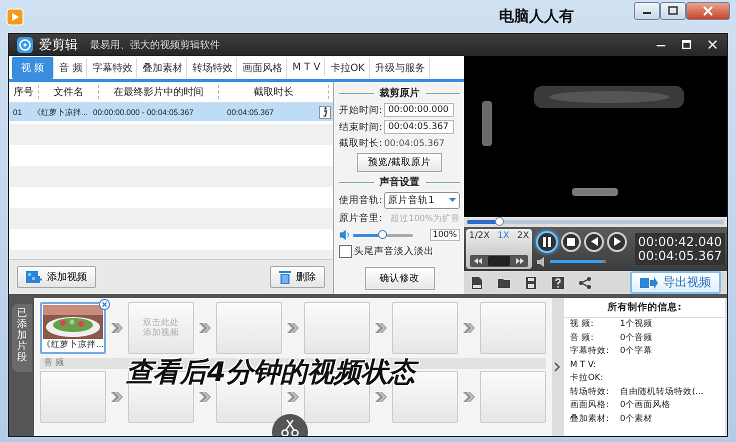 The width and height of the screenshot is (736, 442). Describe the element at coordinates (171, 112) in the screenshot. I see `table-row: 01 《红萝卜凉拌... 00:00:00.000 - 00:04:05.367 00:04:05.367` at that location.